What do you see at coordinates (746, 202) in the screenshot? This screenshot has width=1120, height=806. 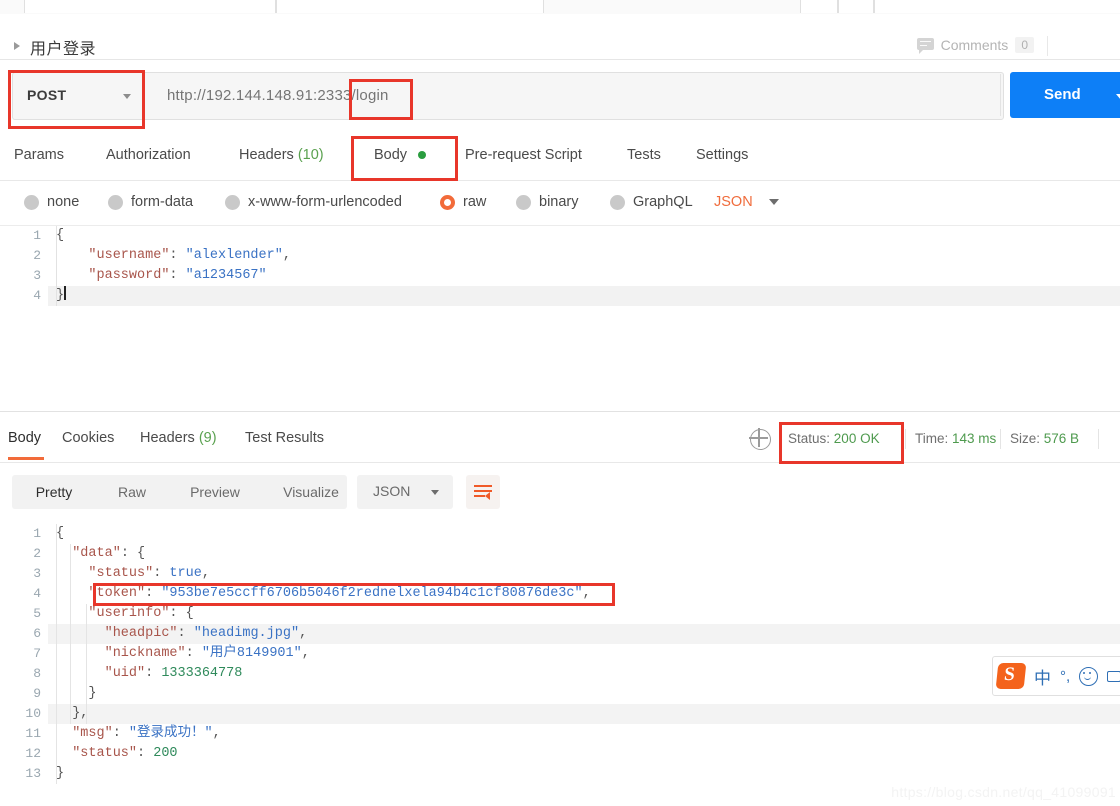 I see `body-format-select: JSON` at bounding box center [746, 202].